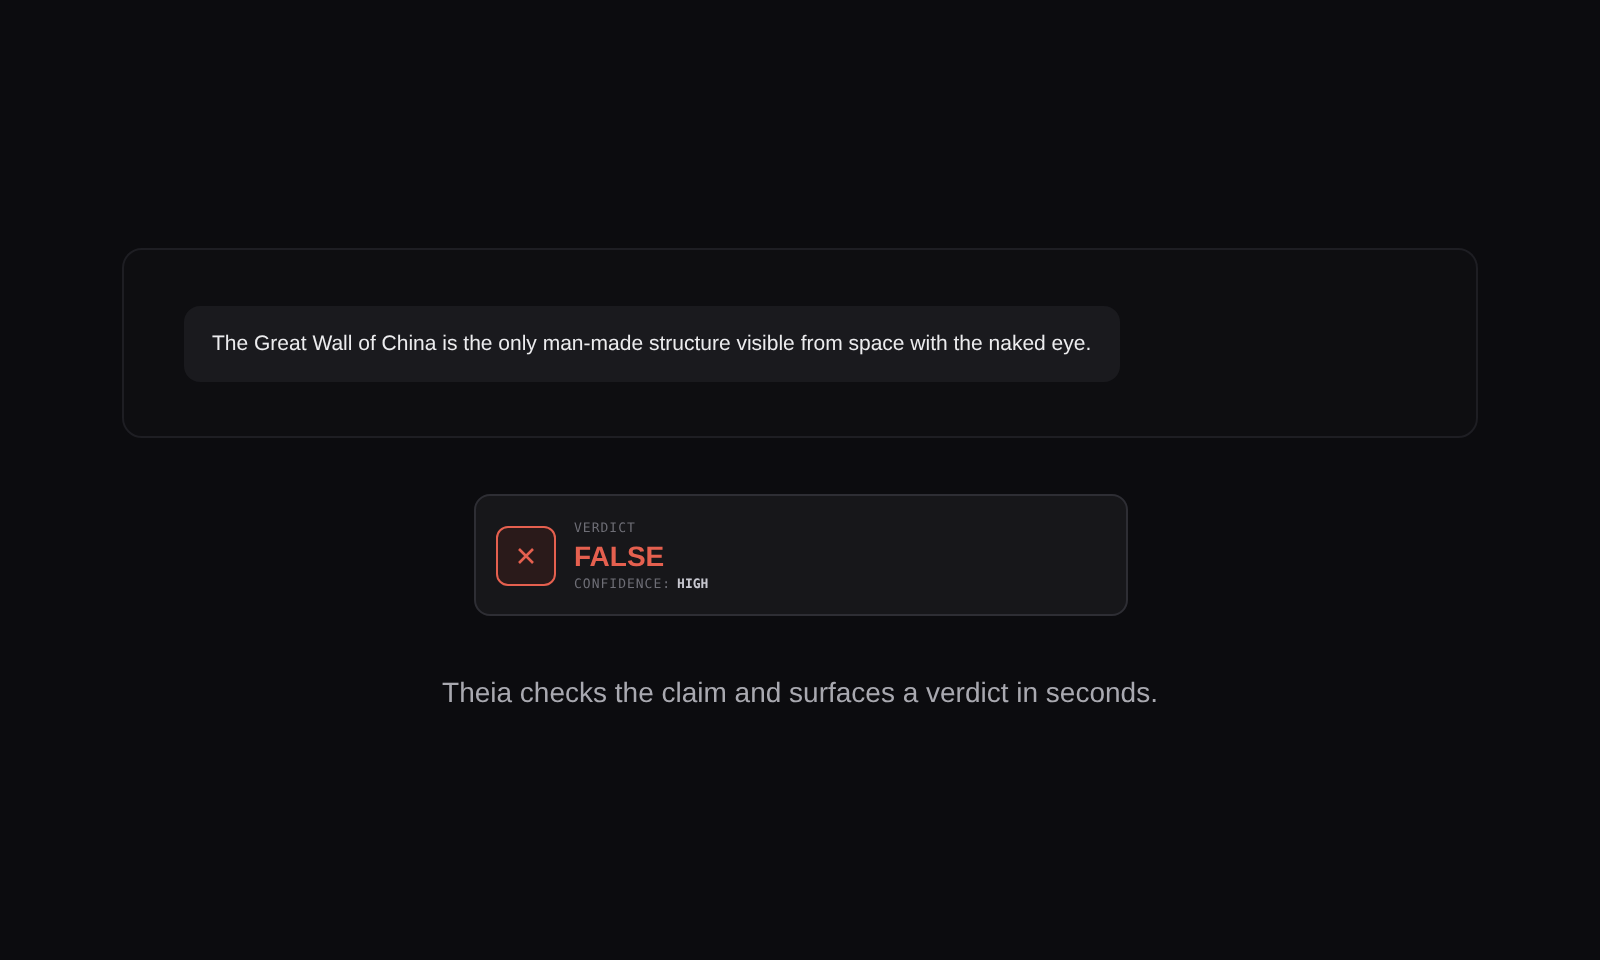 This screenshot has height=960, width=1600. What do you see at coordinates (620, 555) in the screenshot?
I see `verdict-value: FALSE` at bounding box center [620, 555].